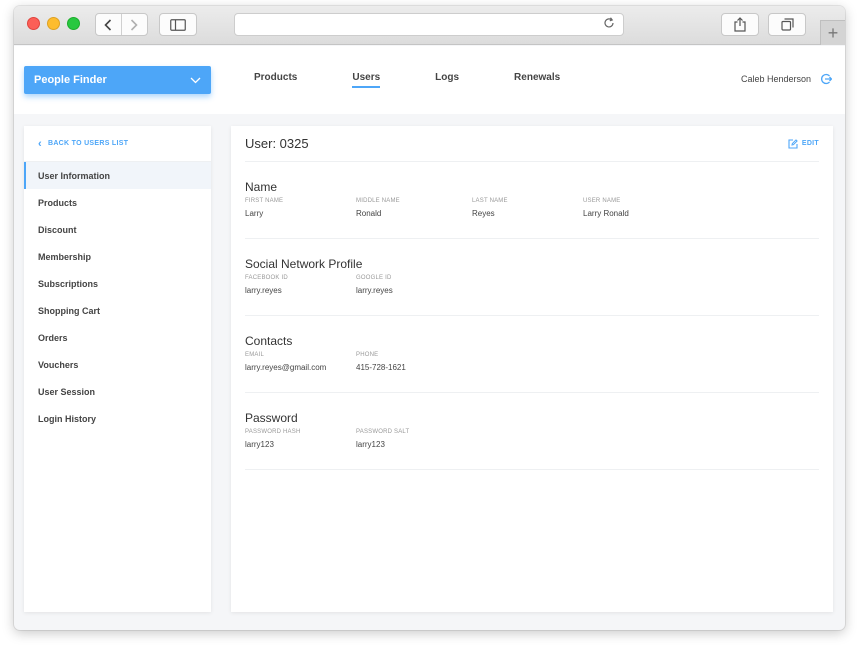 The image size is (859, 653). Describe the element at coordinates (609, 24) in the screenshot. I see `reload-icon` at that location.